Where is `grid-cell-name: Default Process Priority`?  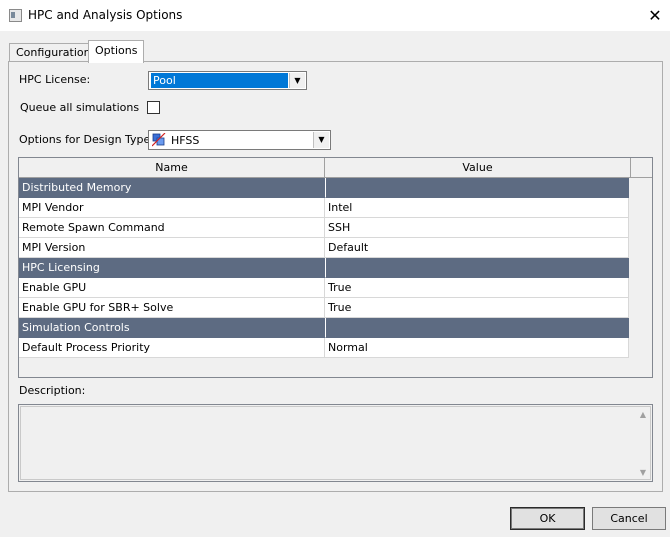 grid-cell-name: Default Process Priority is located at coordinates (172, 348).